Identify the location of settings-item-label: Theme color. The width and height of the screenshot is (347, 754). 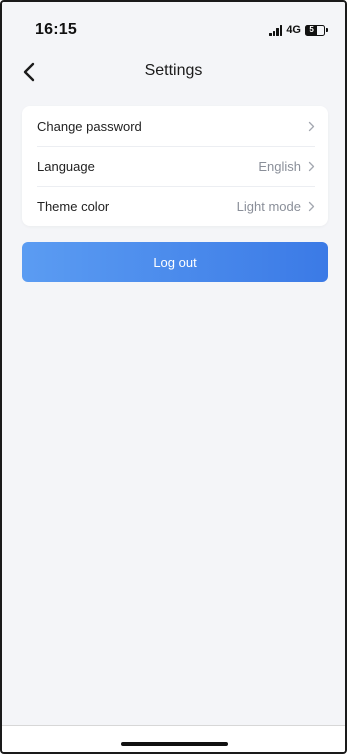
(73, 206).